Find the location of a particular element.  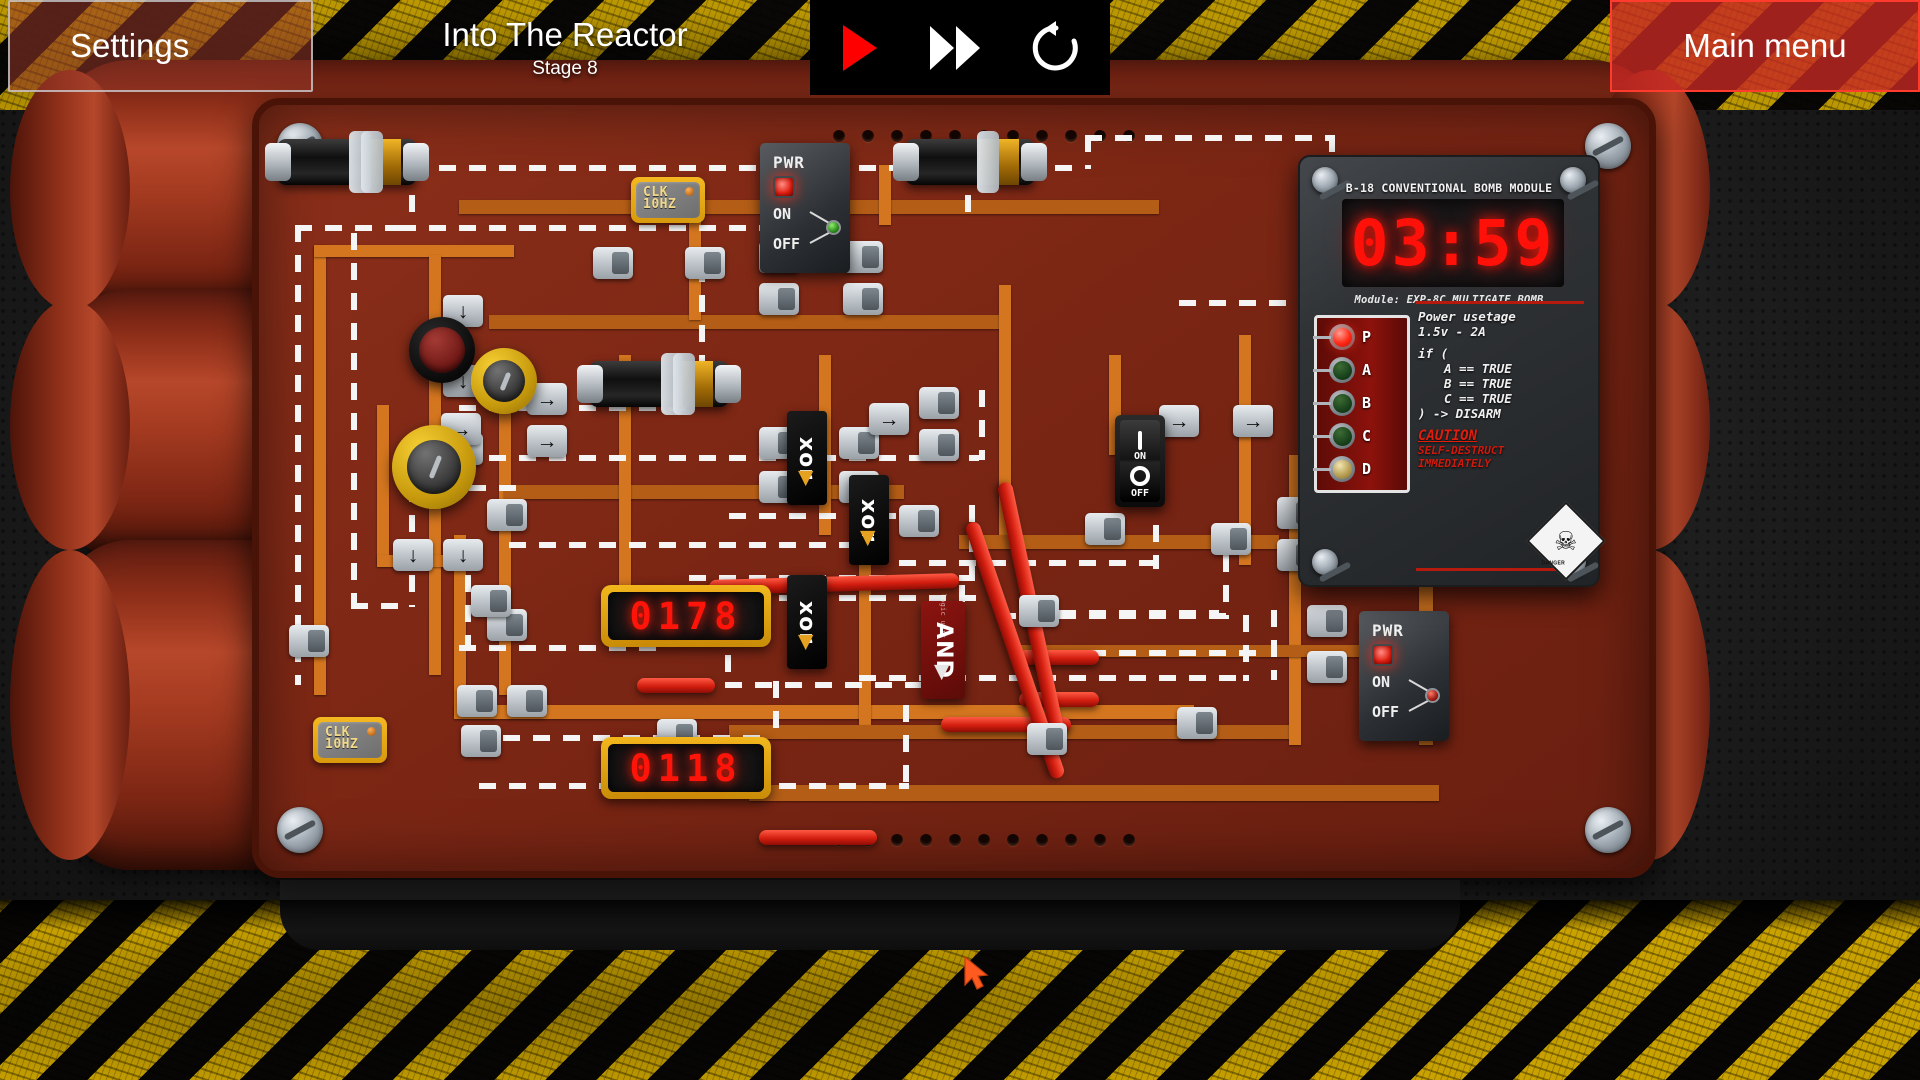

caution-line-2: IMMEDIATELY is located at coordinates (1454, 463).